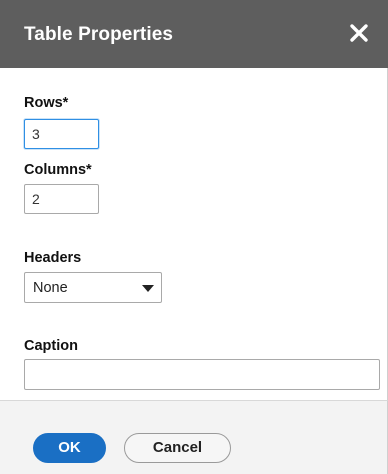 Image resolution: width=388 pixels, height=474 pixels. I want to click on dialog-title: Table Properties, so click(99, 34).